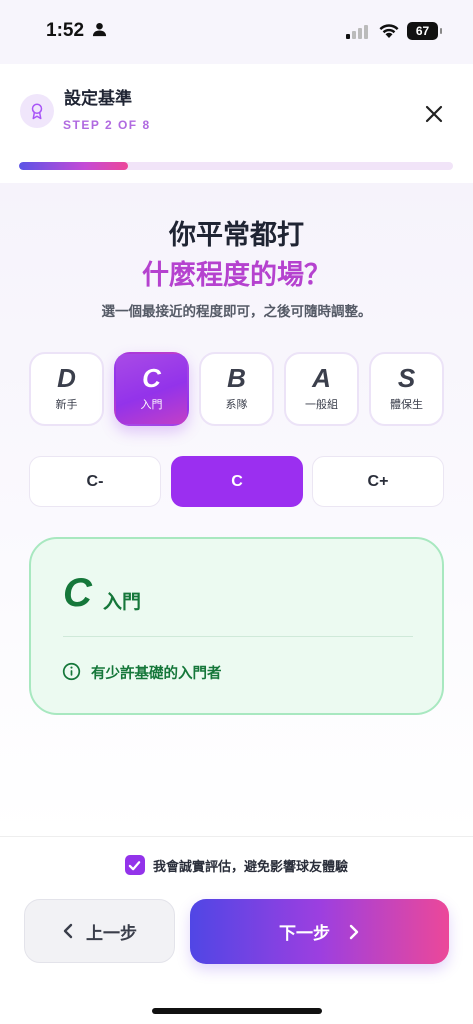 The height and width of the screenshot is (1024, 473). I want to click on progress-fill, so click(73, 166).